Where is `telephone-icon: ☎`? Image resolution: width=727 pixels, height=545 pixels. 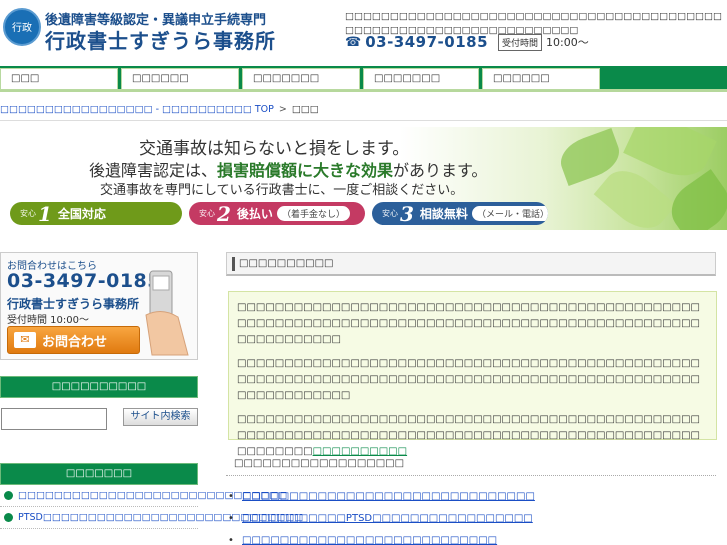
telephone-icon: ☎ is located at coordinates (353, 42).